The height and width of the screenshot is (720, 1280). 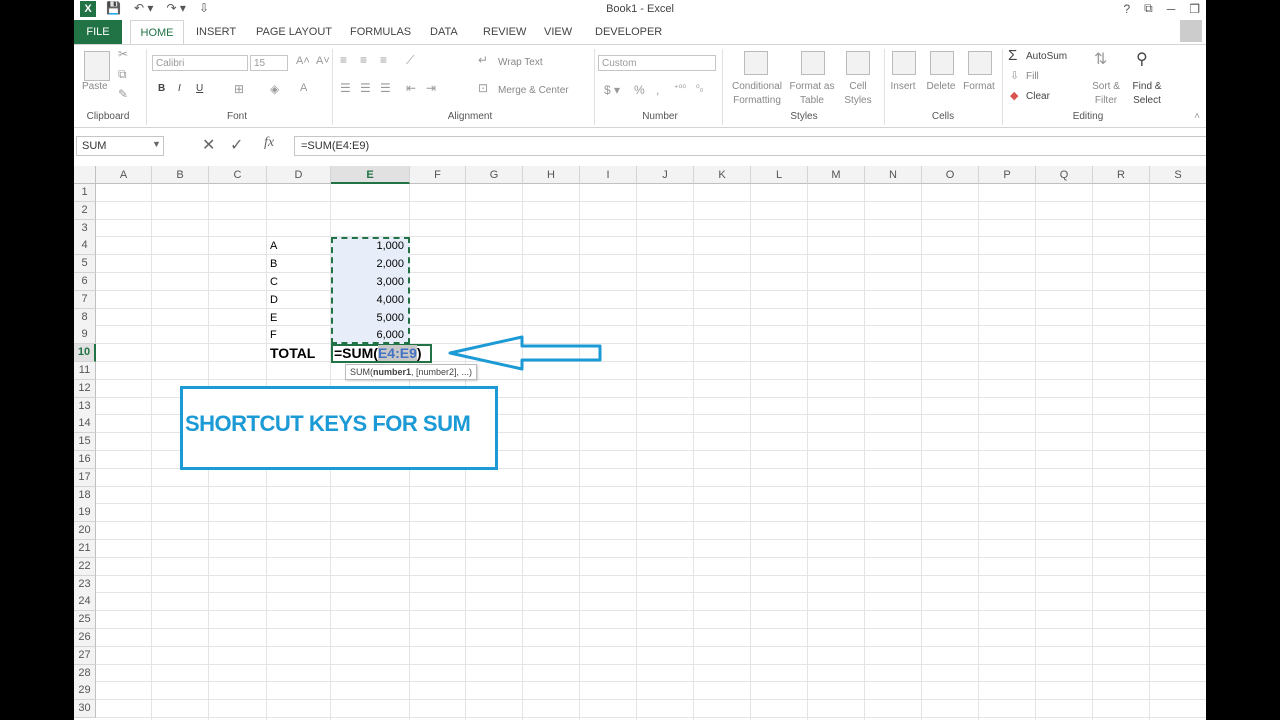 I want to click on row-header-7: 7, so click(x=85, y=299).